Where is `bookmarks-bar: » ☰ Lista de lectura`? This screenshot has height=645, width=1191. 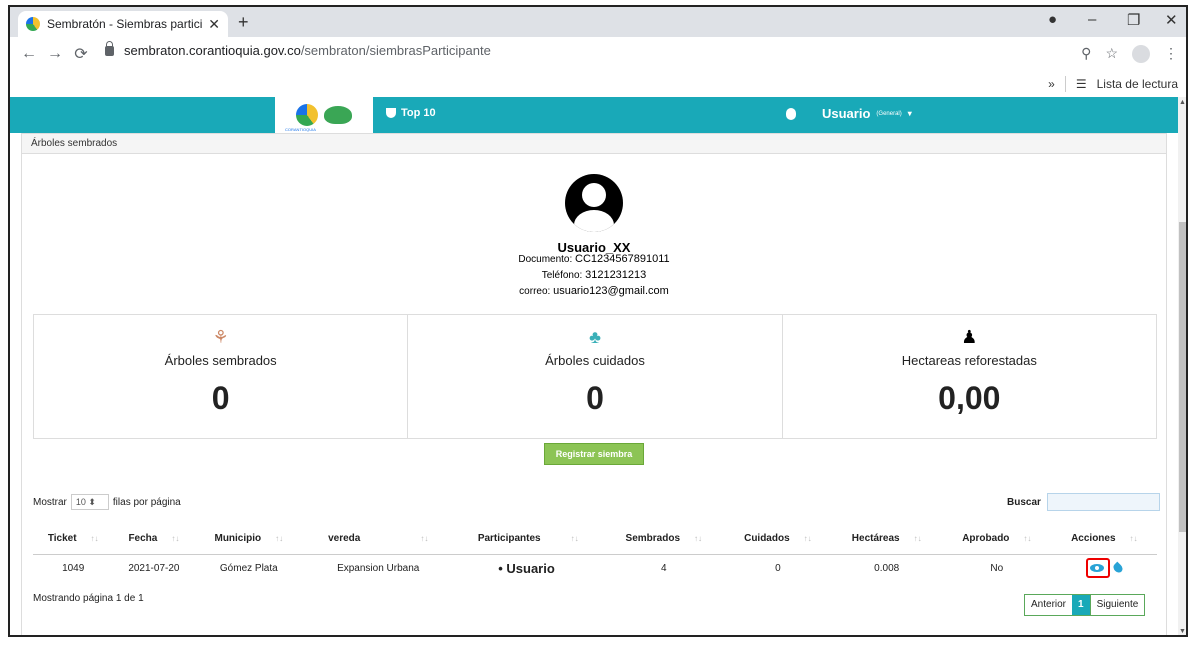
bookmarks-bar: » ☰ Lista de lectura is located at coordinates (598, 84).